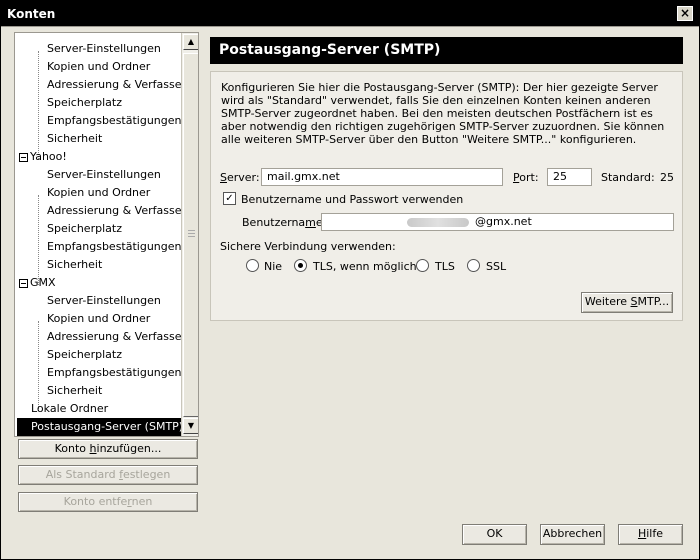 The image size is (700, 560). I want to click on help-button: Hilfe, so click(650, 534).